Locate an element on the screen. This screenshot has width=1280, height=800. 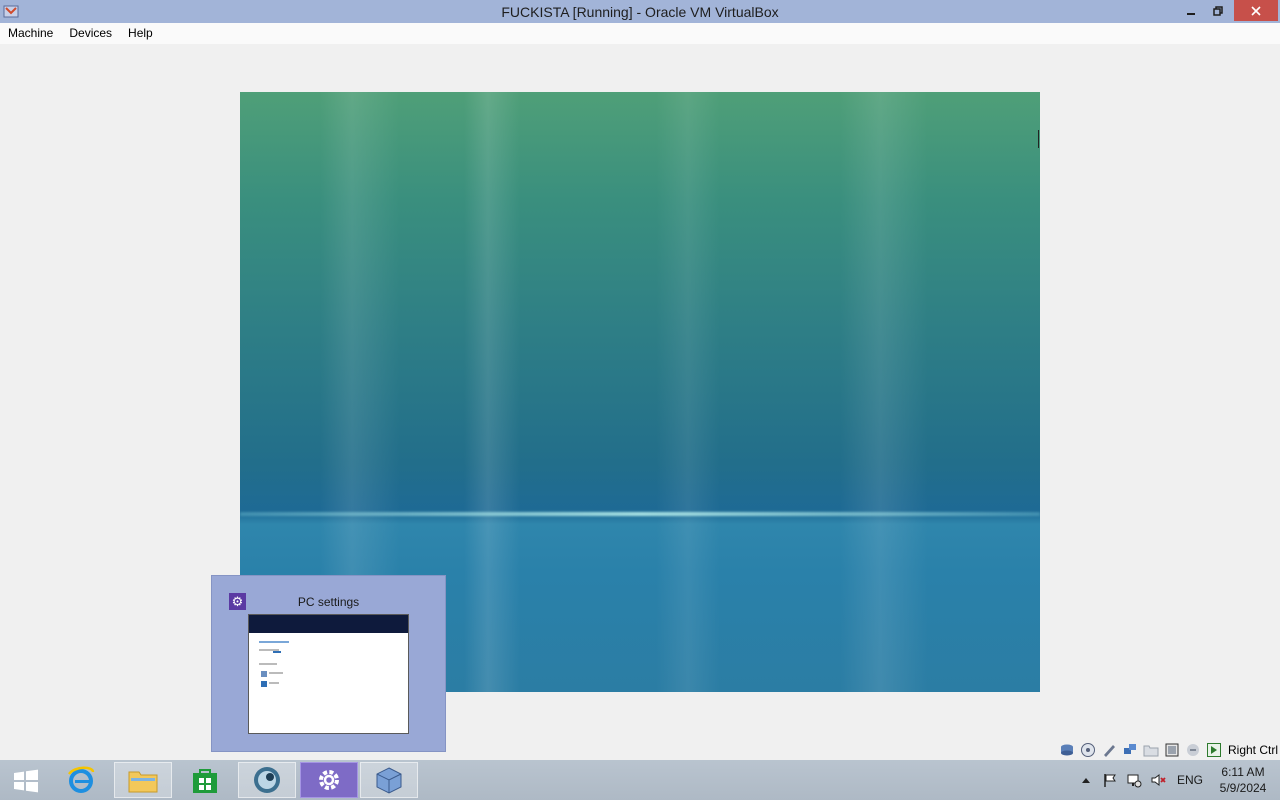
show-hidden-icon is located at coordinates (1086, 780).